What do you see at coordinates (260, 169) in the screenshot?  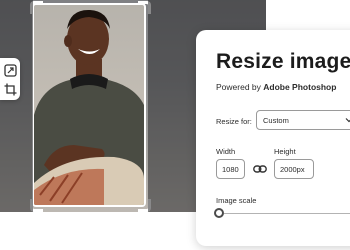 I see `link-icon` at bounding box center [260, 169].